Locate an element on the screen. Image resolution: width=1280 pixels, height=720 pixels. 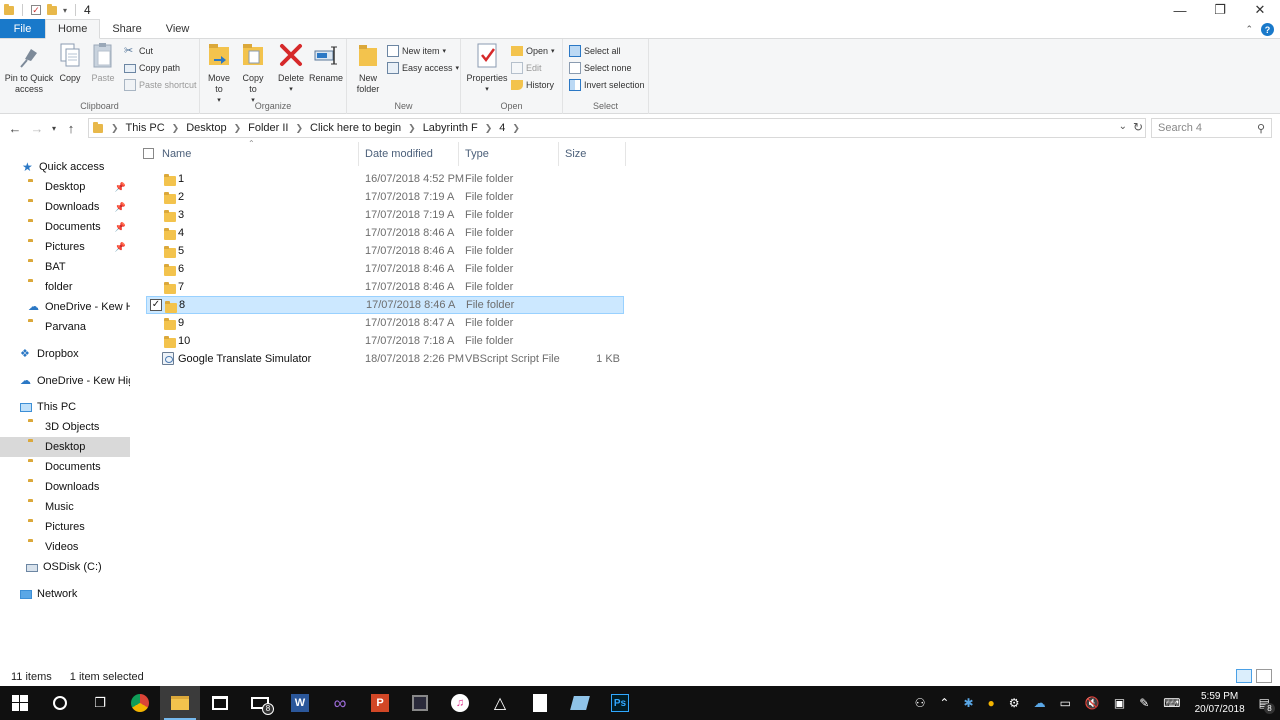
file-row: 7 17/07/2018 8:46 A File folder is located at coordinates (385, 287).